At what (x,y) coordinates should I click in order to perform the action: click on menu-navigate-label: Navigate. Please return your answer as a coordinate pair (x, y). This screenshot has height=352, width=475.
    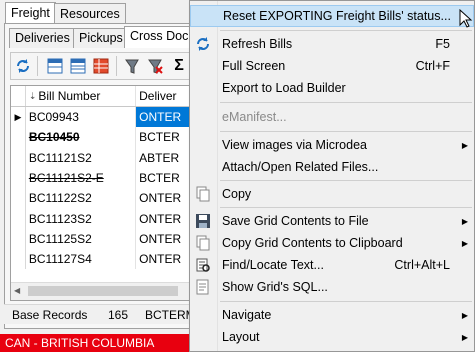
    Looking at the image, I should click on (247, 315).